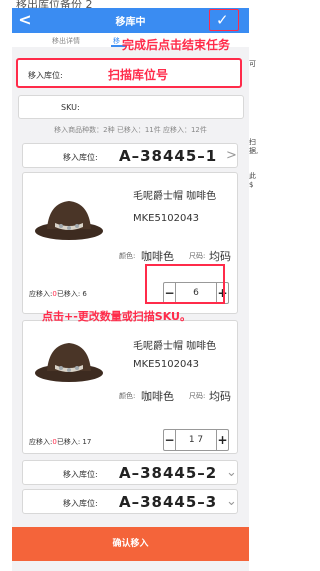 Image resolution: width=320 pixels, height=571 pixels. Describe the element at coordinates (168, 473) in the screenshot. I see `location-code: A–38445–2` at that location.